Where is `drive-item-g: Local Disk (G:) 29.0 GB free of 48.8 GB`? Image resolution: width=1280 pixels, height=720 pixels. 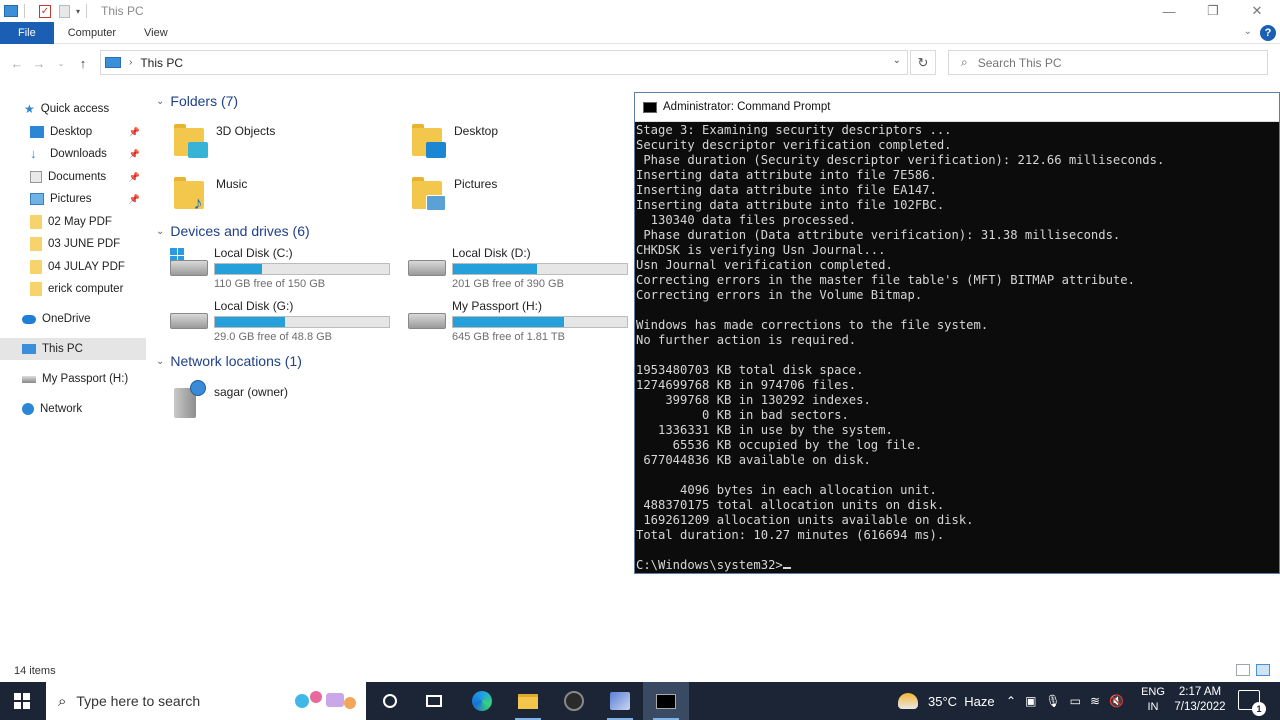
drive-item-g: Local Disk (G:) 29.0 GB free of 48.8 GB is located at coordinates (281, 321).